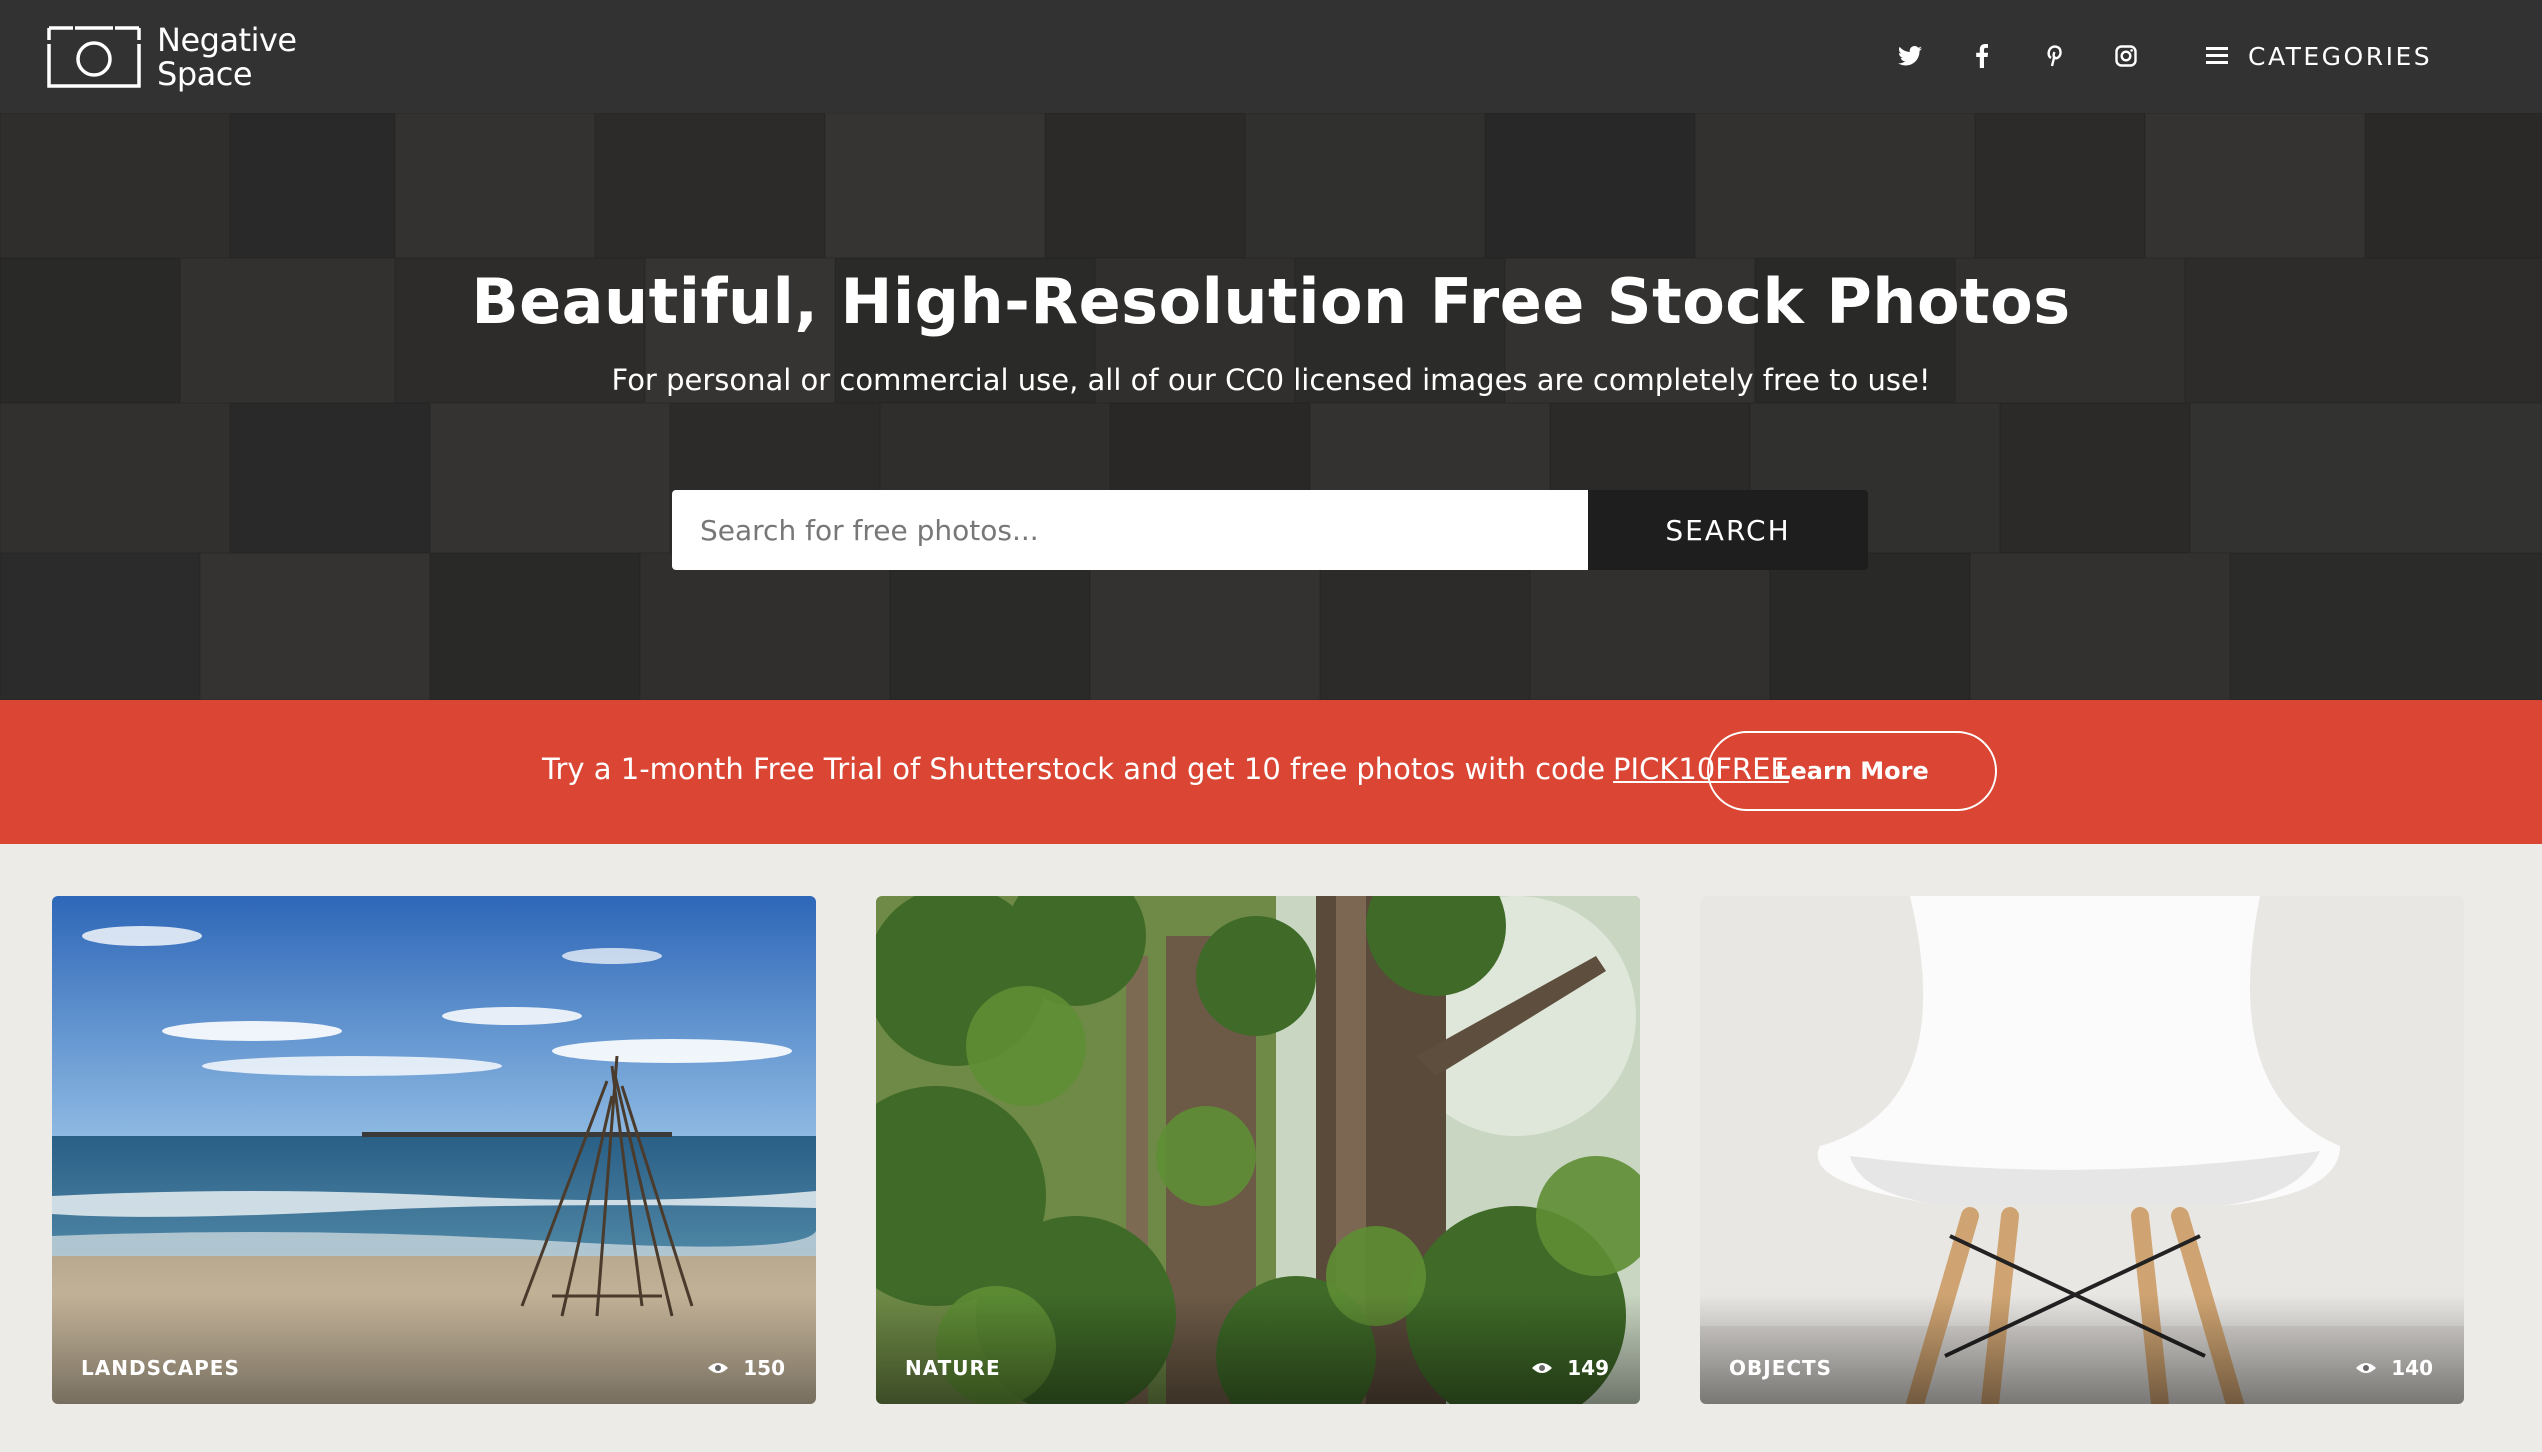  I want to click on search-form: SEARCH, so click(1270, 530).